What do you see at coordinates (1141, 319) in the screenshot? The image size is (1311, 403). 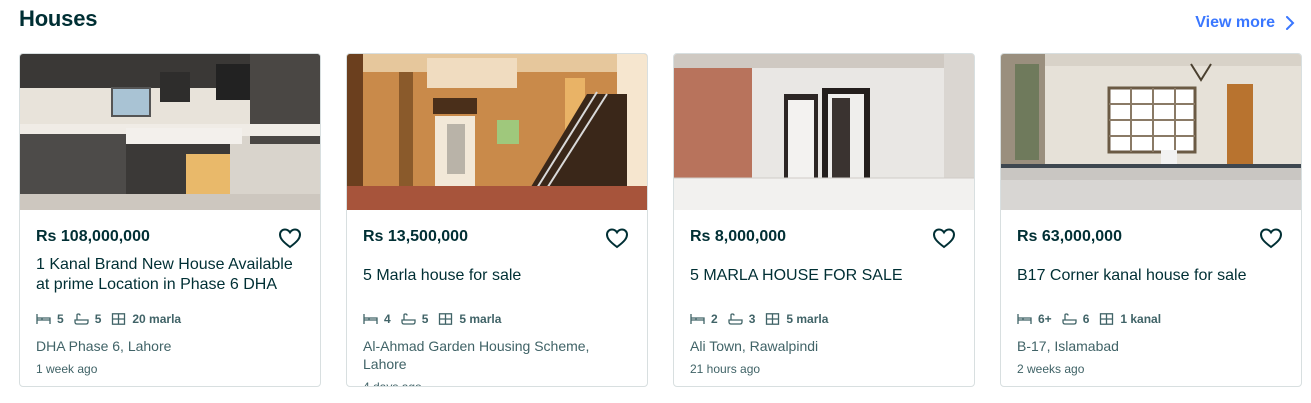 I see `area-value: 1 kanal` at bounding box center [1141, 319].